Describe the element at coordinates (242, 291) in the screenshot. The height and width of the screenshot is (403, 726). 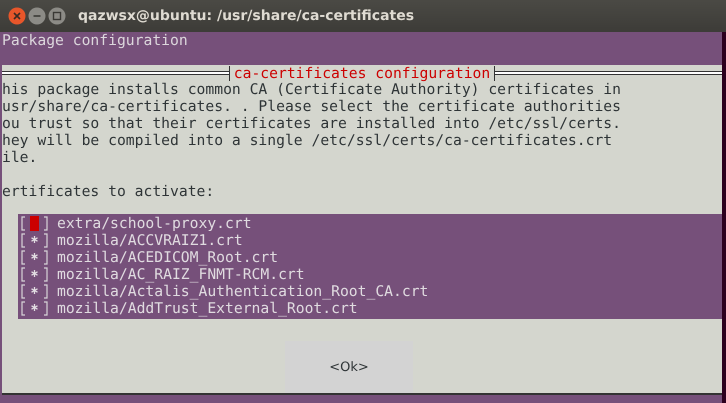
I see `certificate-item: mozilla/Actalis_Authentication_Root_CA.crt` at that location.